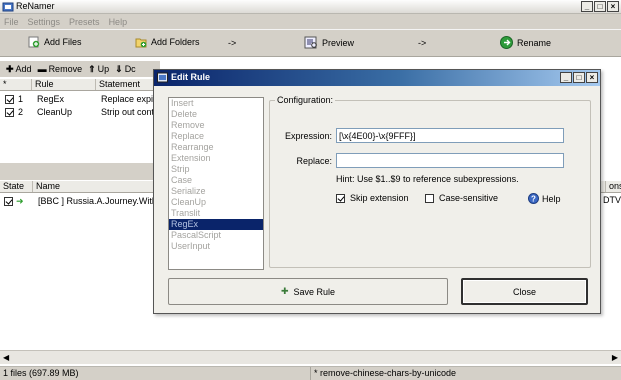  I want to click on menu-file: File, so click(11, 22).